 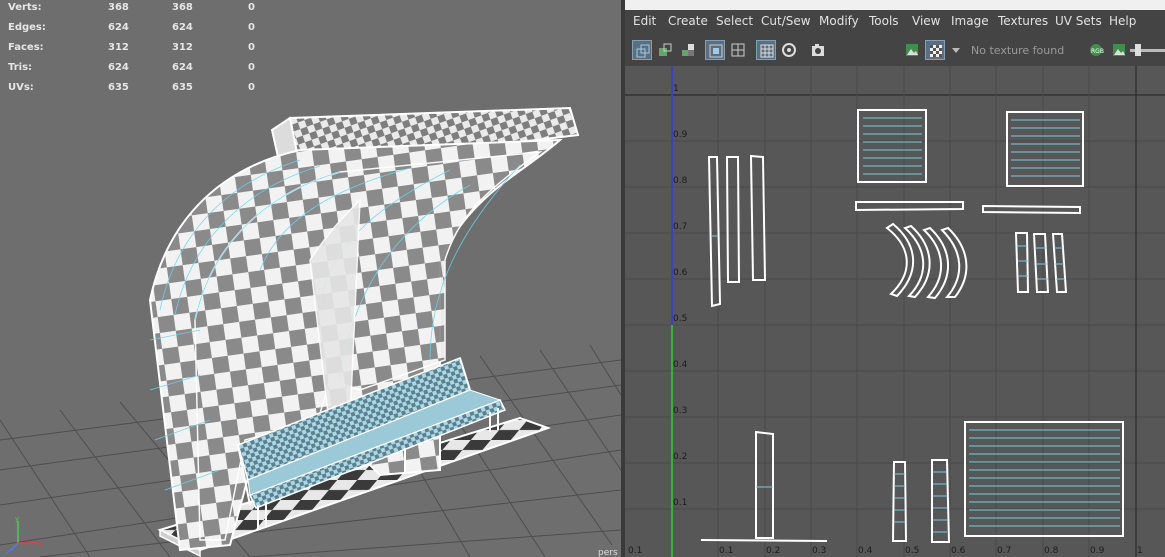 What do you see at coordinates (1122, 21) in the screenshot?
I see `menu-help: Help` at bounding box center [1122, 21].